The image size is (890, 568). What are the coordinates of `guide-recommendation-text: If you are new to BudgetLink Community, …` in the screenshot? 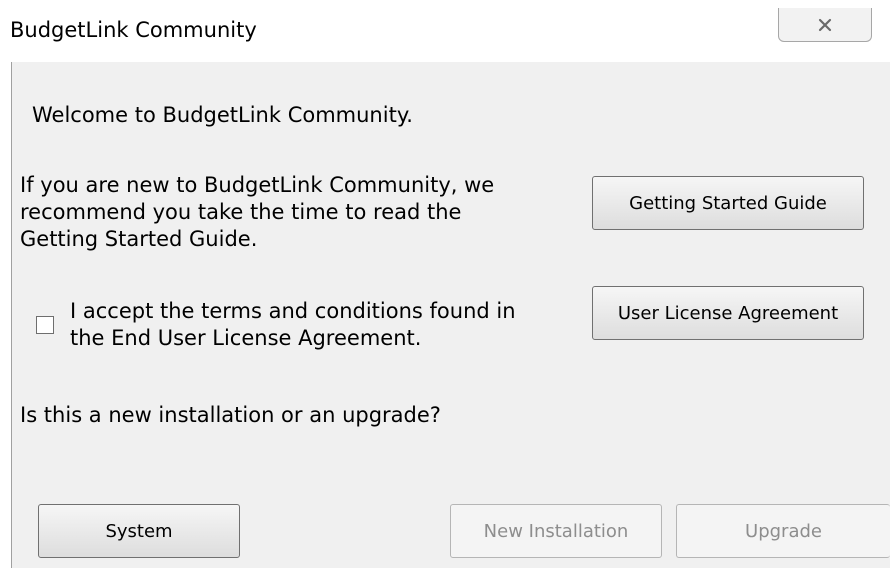 It's located at (300, 212).